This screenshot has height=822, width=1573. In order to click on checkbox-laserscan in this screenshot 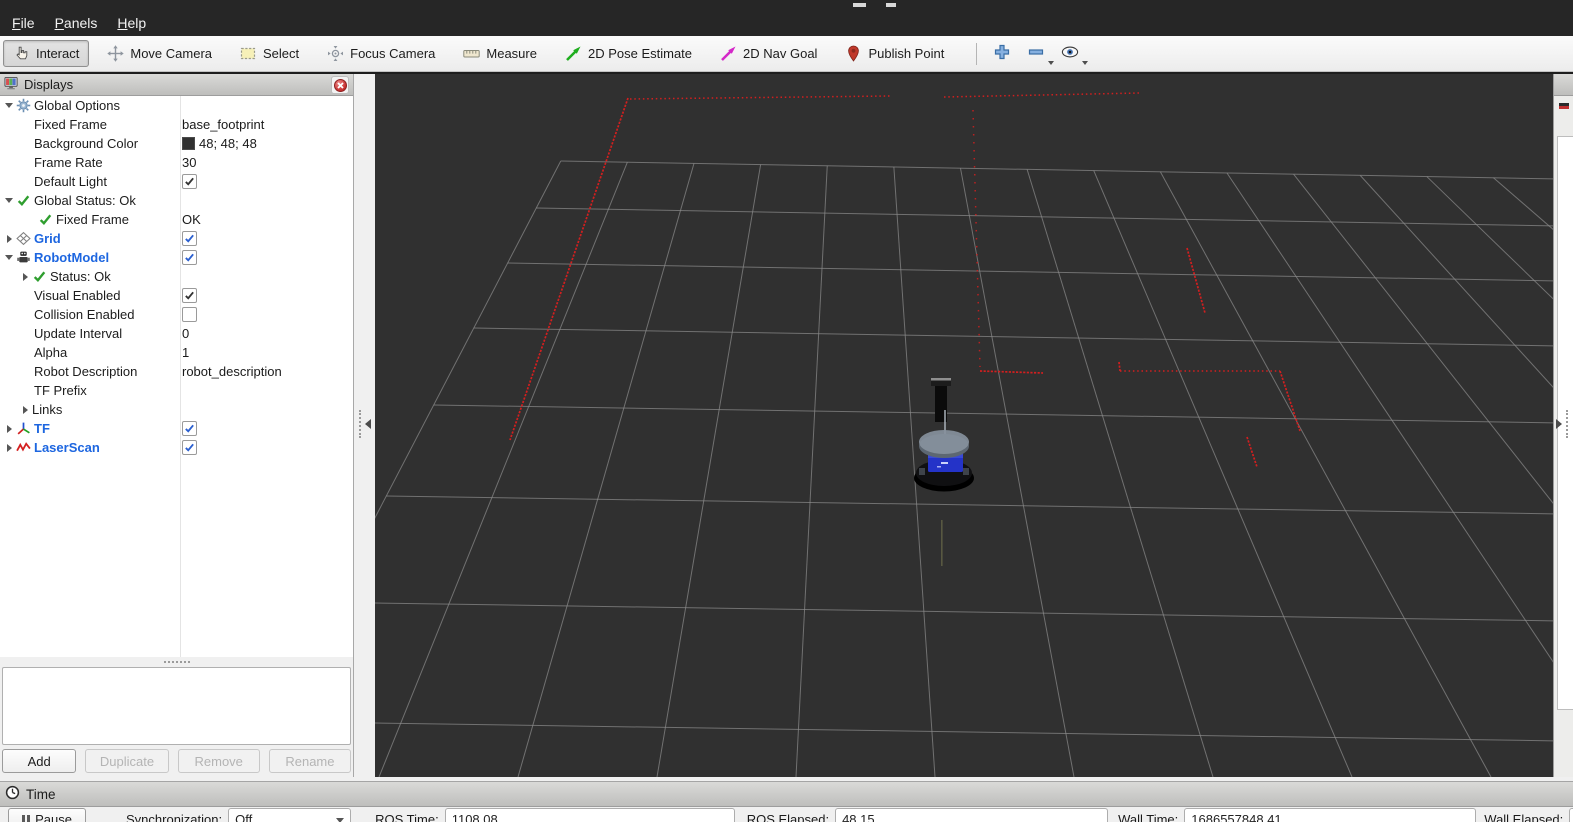, I will do `click(189, 447)`.